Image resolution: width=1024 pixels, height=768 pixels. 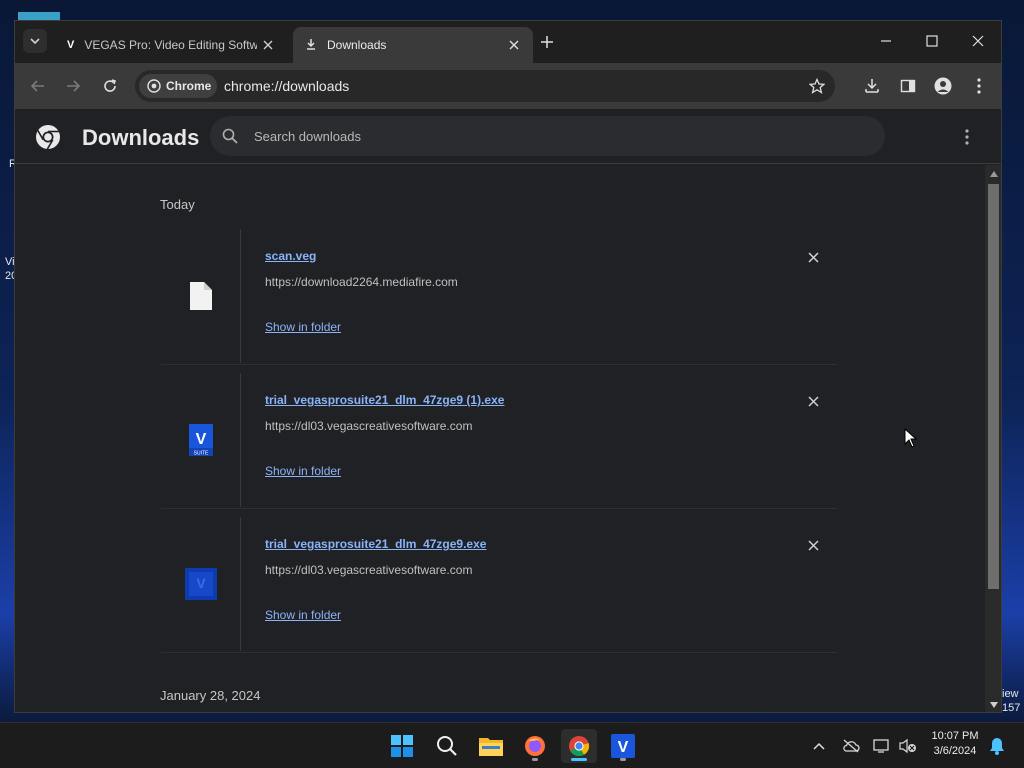 I want to click on address-bar: Chrome chrome://downloads, so click(x=485, y=86).